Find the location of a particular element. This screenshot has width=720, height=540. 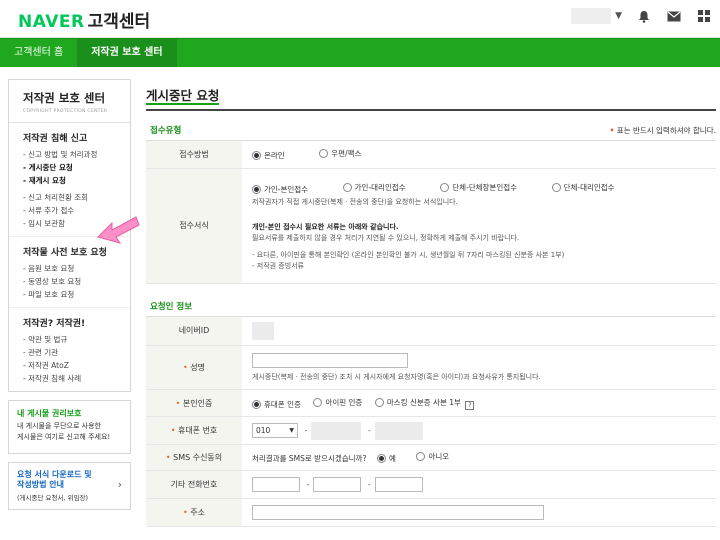

banner-desc: 게시물은 여기로 신고해 주세요! is located at coordinates (64, 437).